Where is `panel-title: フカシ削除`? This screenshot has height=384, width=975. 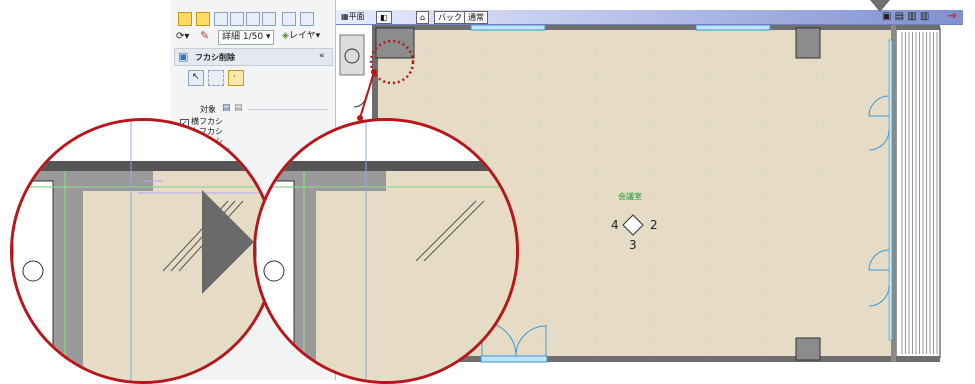
panel-title: フカシ削除 is located at coordinates (215, 57).